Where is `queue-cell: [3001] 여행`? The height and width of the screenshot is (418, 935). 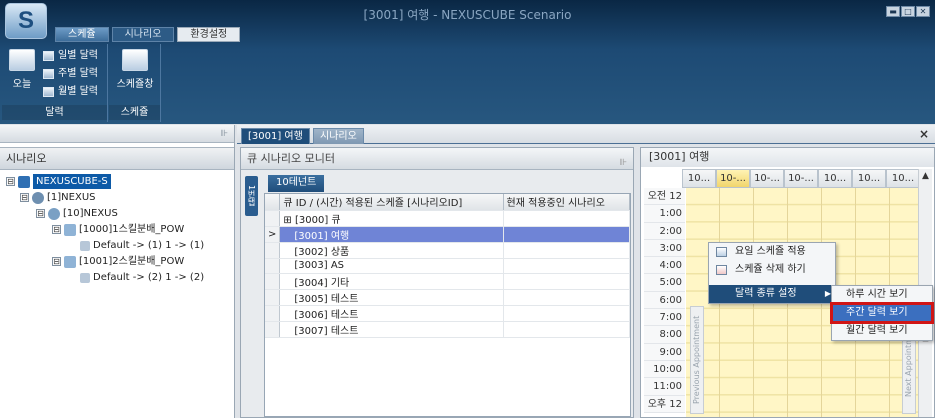
queue-cell: [3001] 여행 is located at coordinates (391, 234).